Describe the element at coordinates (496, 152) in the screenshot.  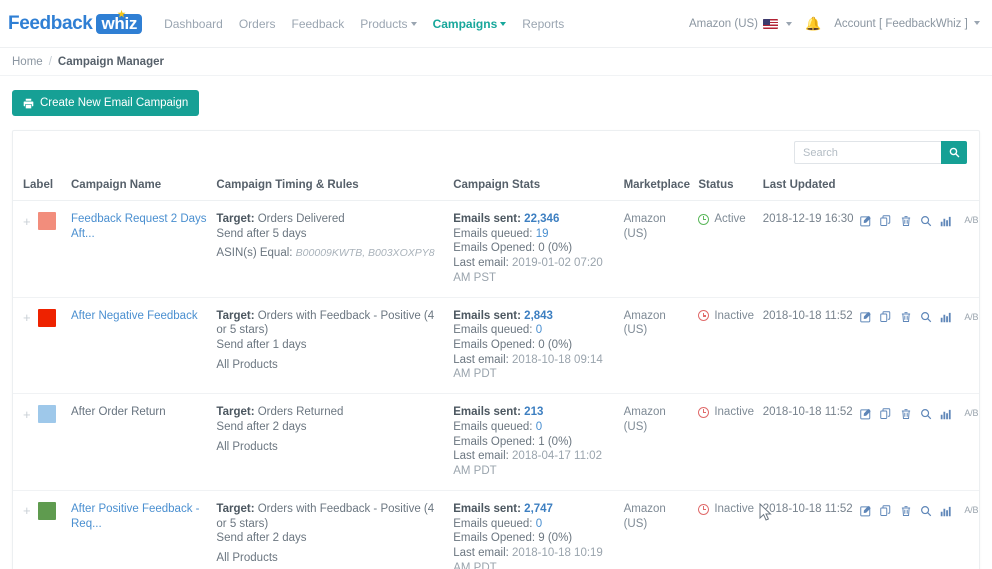
I see `card-toolbar` at that location.